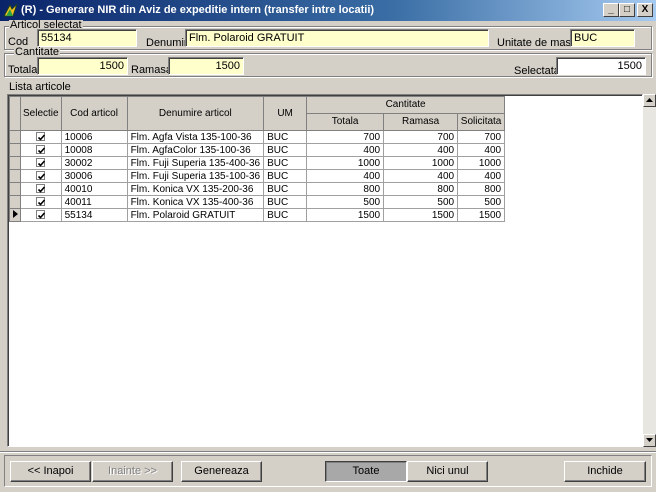  Describe the element at coordinates (132, 471) in the screenshot. I see `inainte-button: Inainte >>` at that location.